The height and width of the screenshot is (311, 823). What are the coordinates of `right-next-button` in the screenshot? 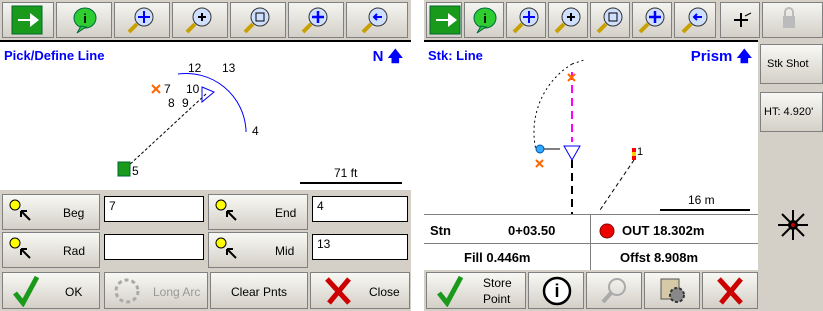 It's located at (444, 20).